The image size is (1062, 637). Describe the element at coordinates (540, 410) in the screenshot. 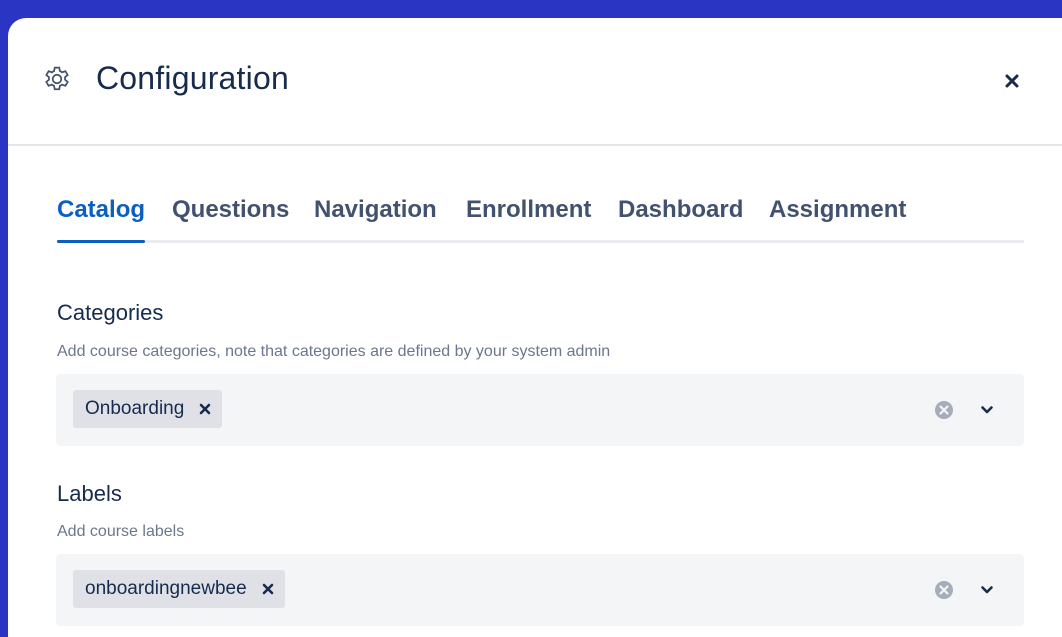

I see `categories-select: Onboarding` at that location.